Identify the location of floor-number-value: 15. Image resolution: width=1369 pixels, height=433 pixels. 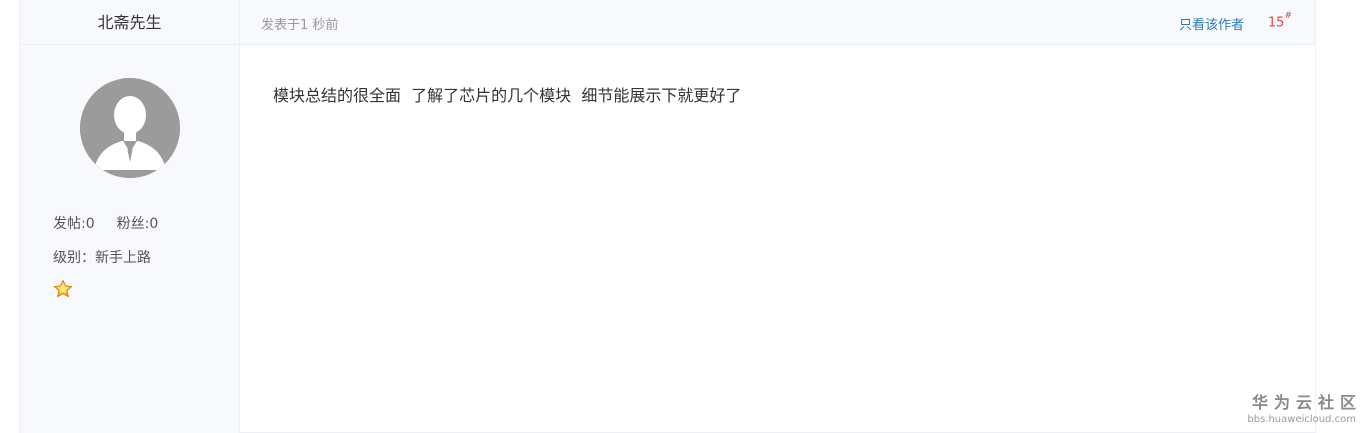
(1276, 23).